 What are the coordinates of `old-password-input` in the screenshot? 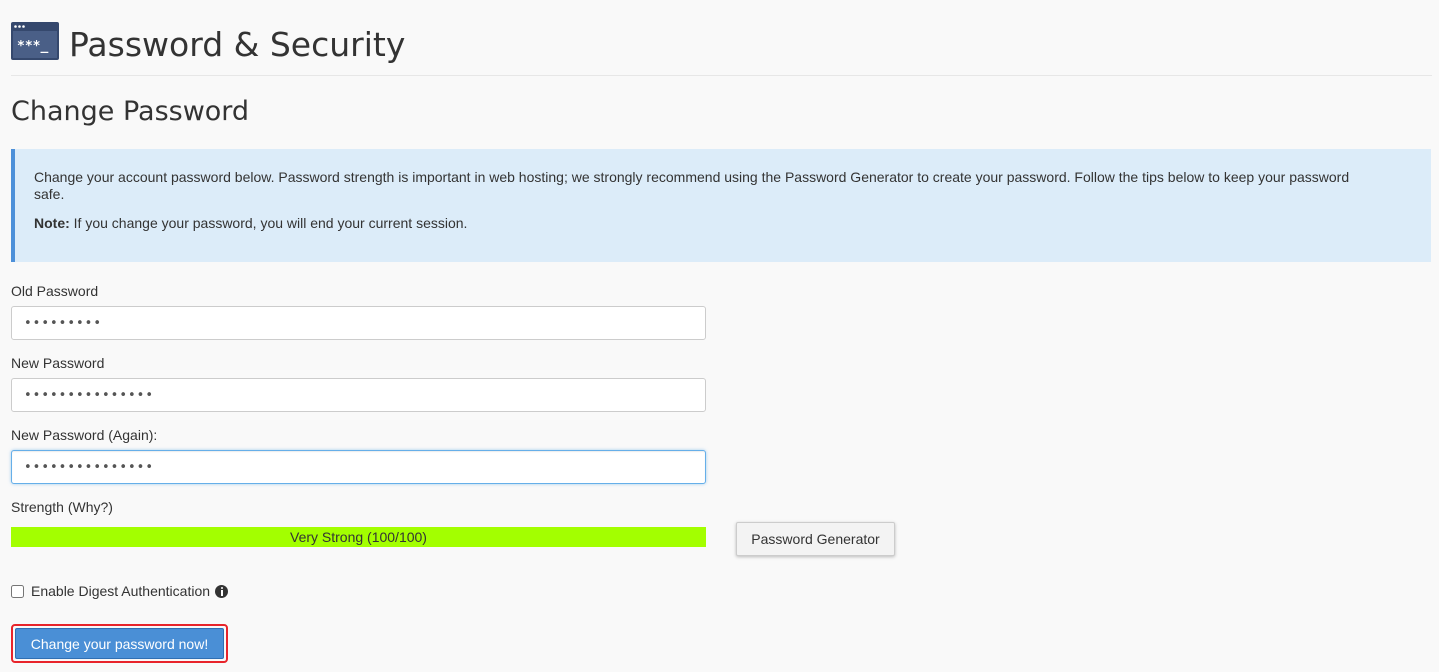 It's located at (358, 323).